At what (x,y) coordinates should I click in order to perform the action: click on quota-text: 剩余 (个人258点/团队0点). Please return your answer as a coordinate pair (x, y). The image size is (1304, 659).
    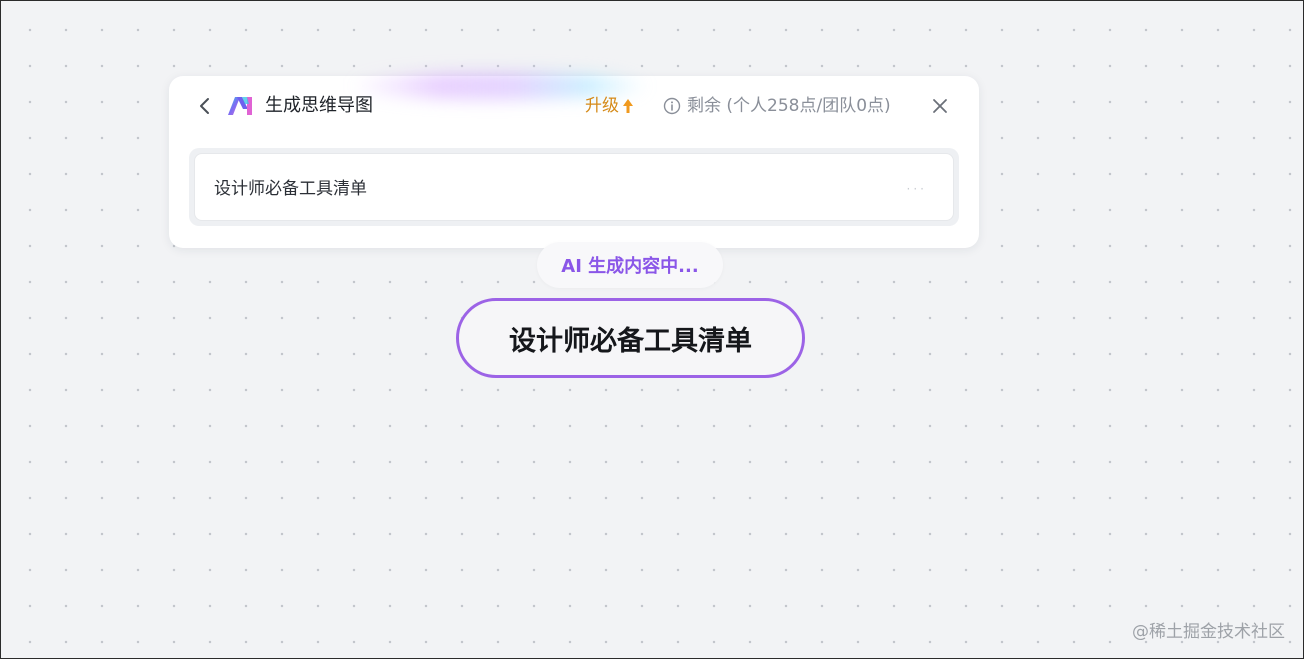
    Looking at the image, I should click on (789, 106).